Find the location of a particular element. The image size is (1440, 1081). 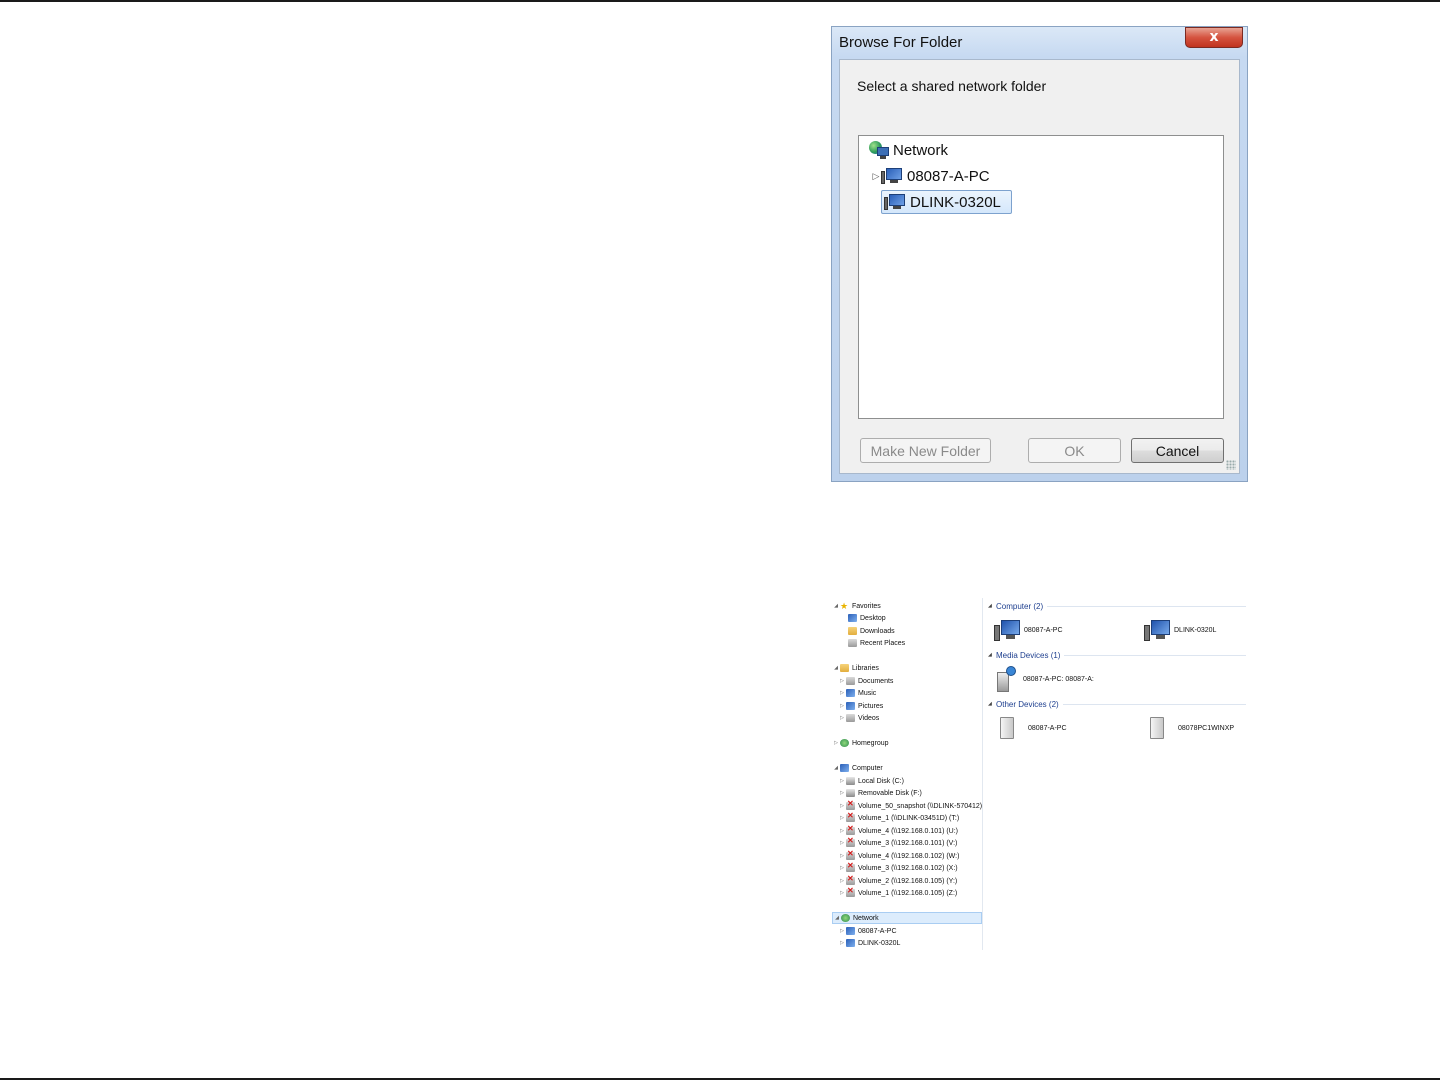

videos-icon is located at coordinates (850, 718).